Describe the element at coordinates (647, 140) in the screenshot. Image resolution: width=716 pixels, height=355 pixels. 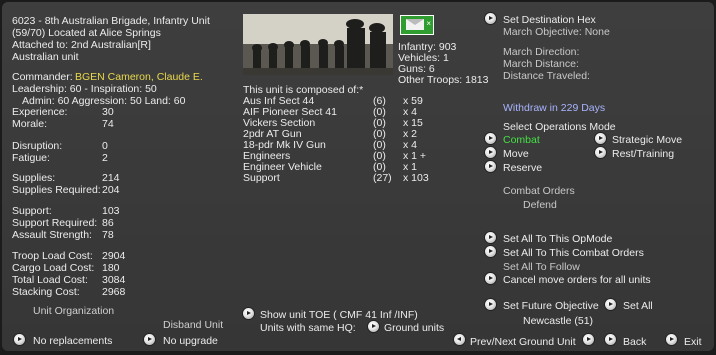
I see `strategic-move-option: Strategic Move` at that location.